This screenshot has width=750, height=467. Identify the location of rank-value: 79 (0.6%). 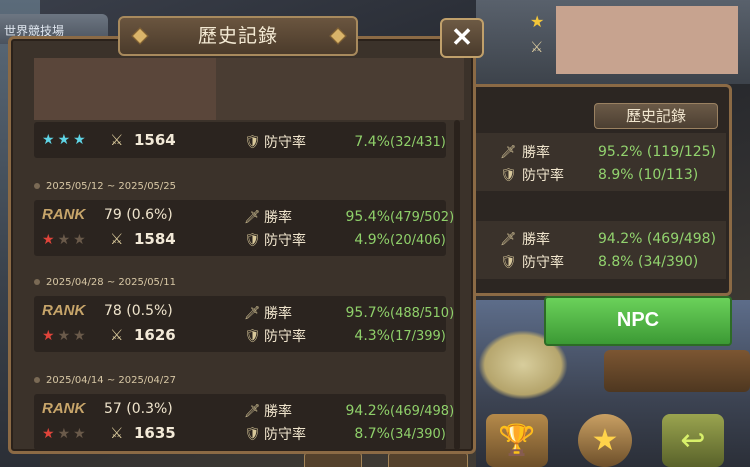
(138, 215).